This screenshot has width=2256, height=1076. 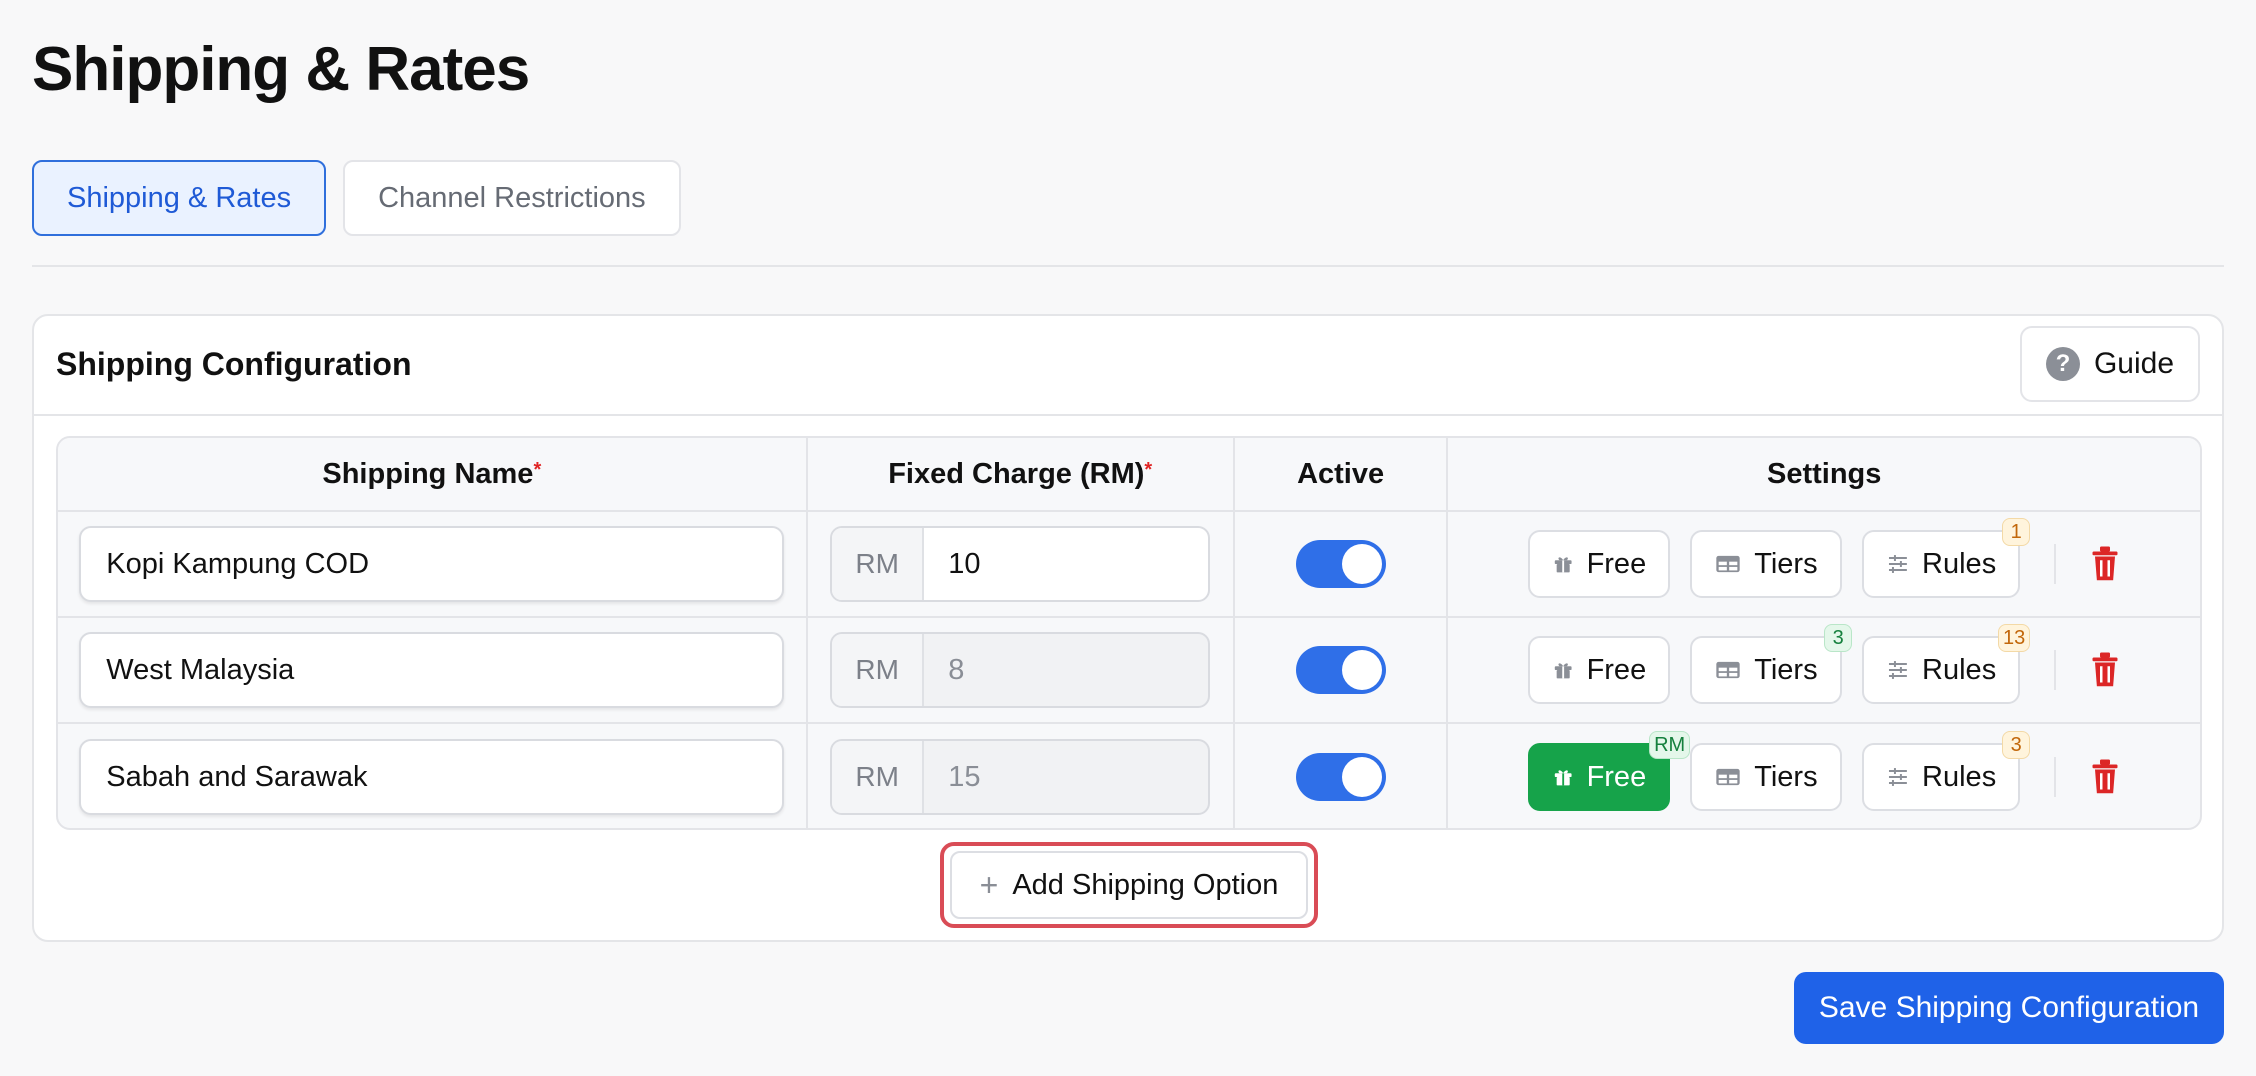 I want to click on rules-button: Rules 13, so click(x=1946, y=664).